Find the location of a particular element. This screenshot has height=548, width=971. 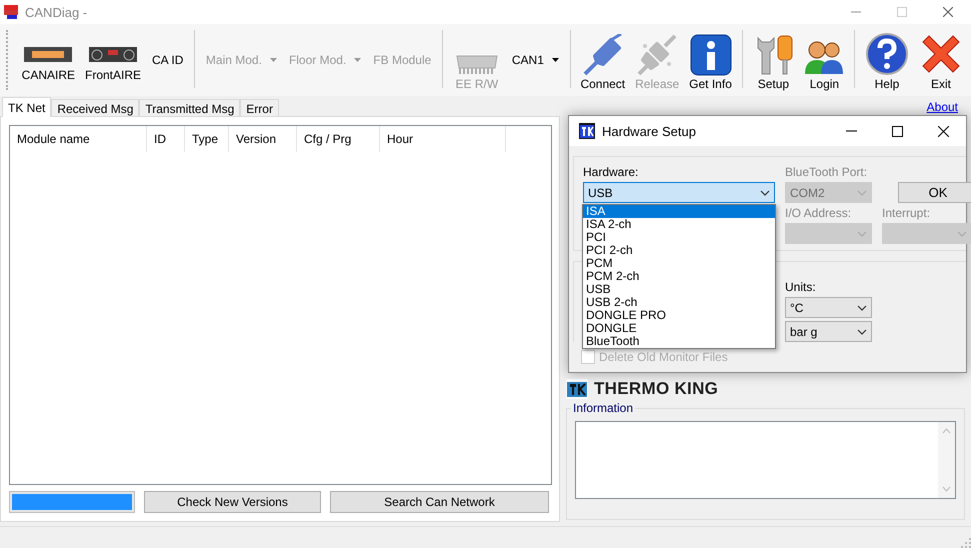

column-header: Module name is located at coordinates (78, 139).